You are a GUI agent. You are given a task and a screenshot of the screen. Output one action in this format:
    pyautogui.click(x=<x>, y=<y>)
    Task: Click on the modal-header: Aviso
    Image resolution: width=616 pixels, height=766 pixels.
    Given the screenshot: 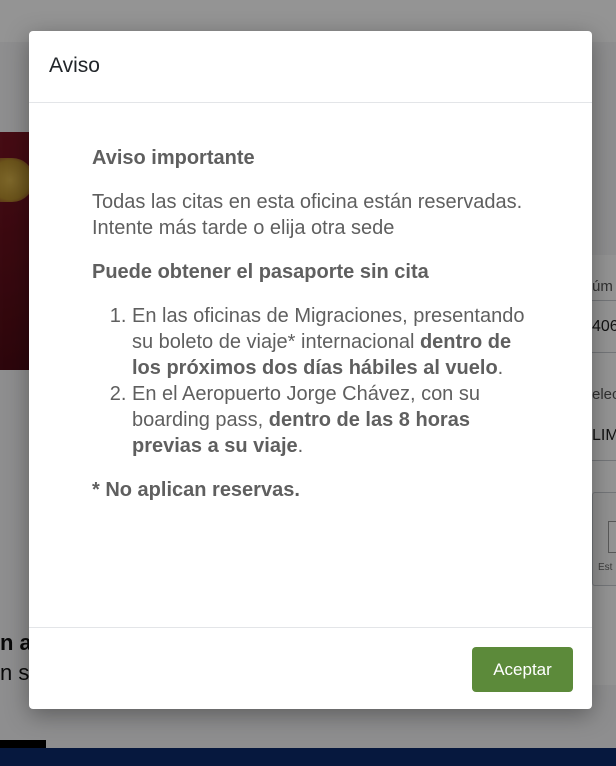 What is the action you would take?
    pyautogui.click(x=310, y=67)
    